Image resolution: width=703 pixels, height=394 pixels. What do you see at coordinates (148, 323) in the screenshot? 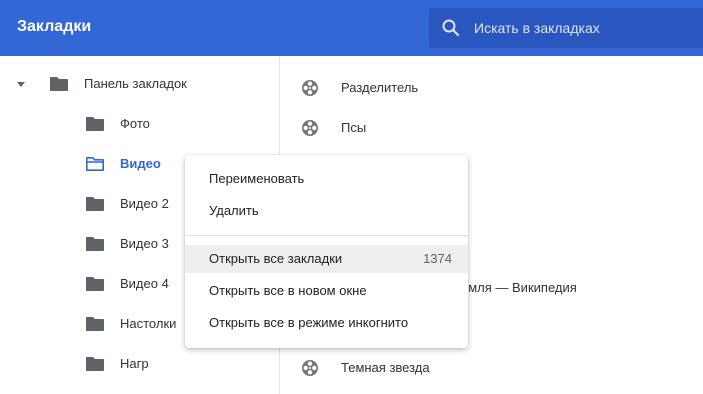
I see `tree-item-label: Настолки` at bounding box center [148, 323].